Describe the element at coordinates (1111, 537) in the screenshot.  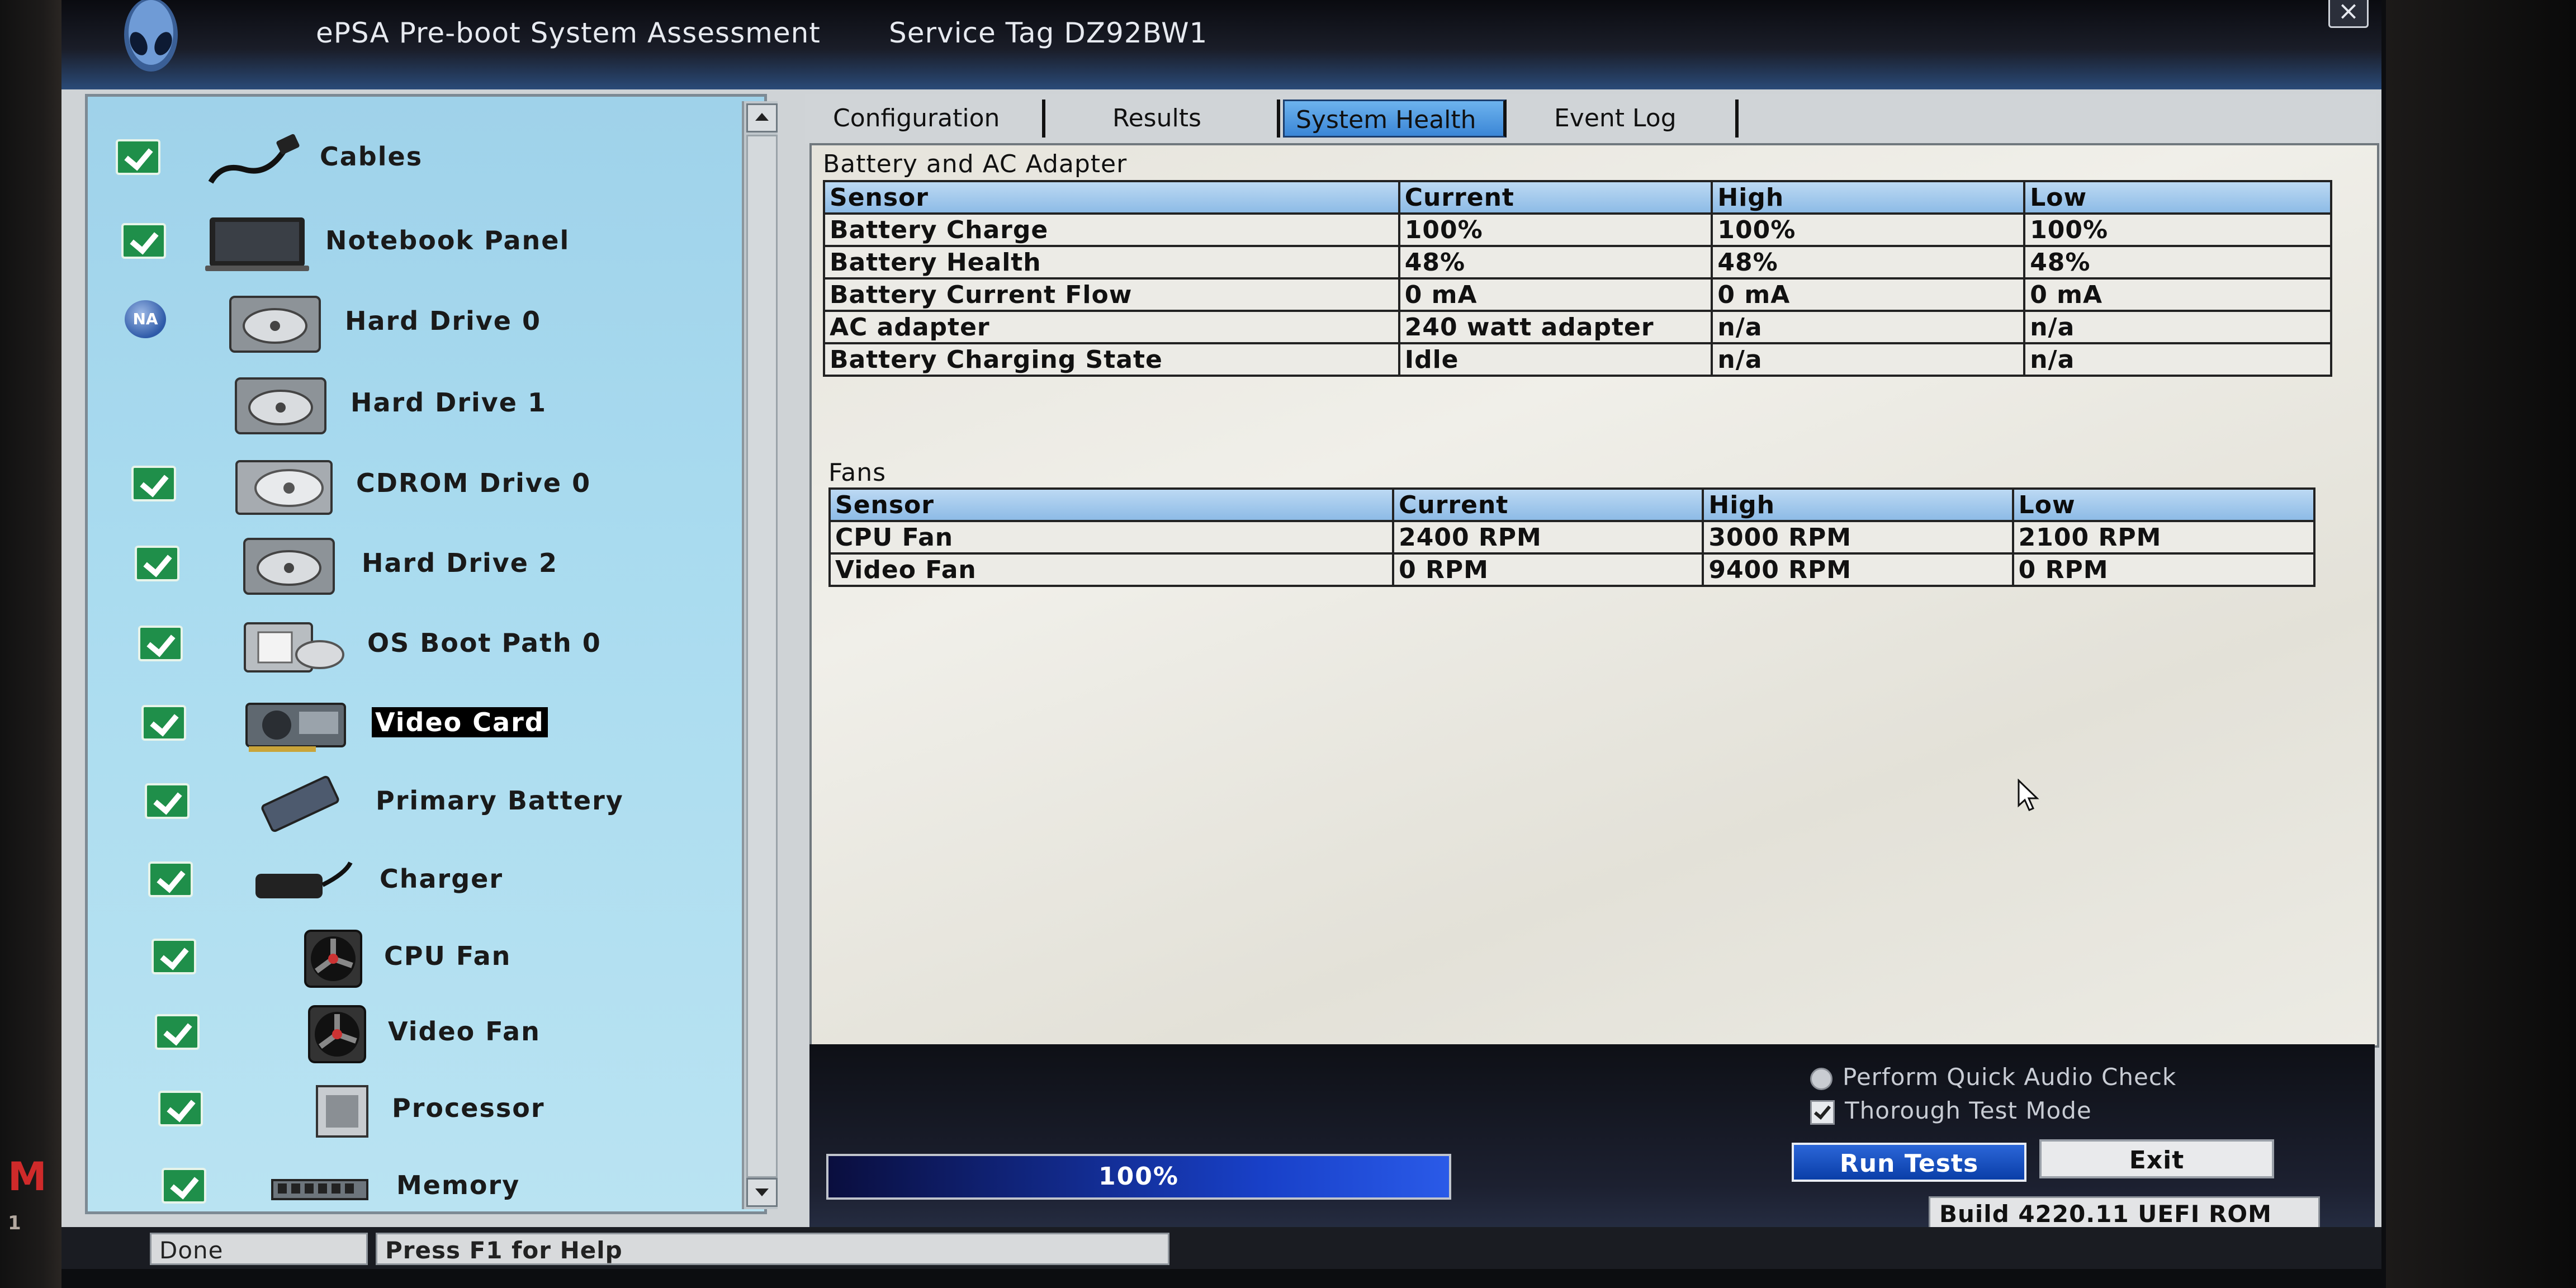
I see `table-cell: CPU Fan` at that location.